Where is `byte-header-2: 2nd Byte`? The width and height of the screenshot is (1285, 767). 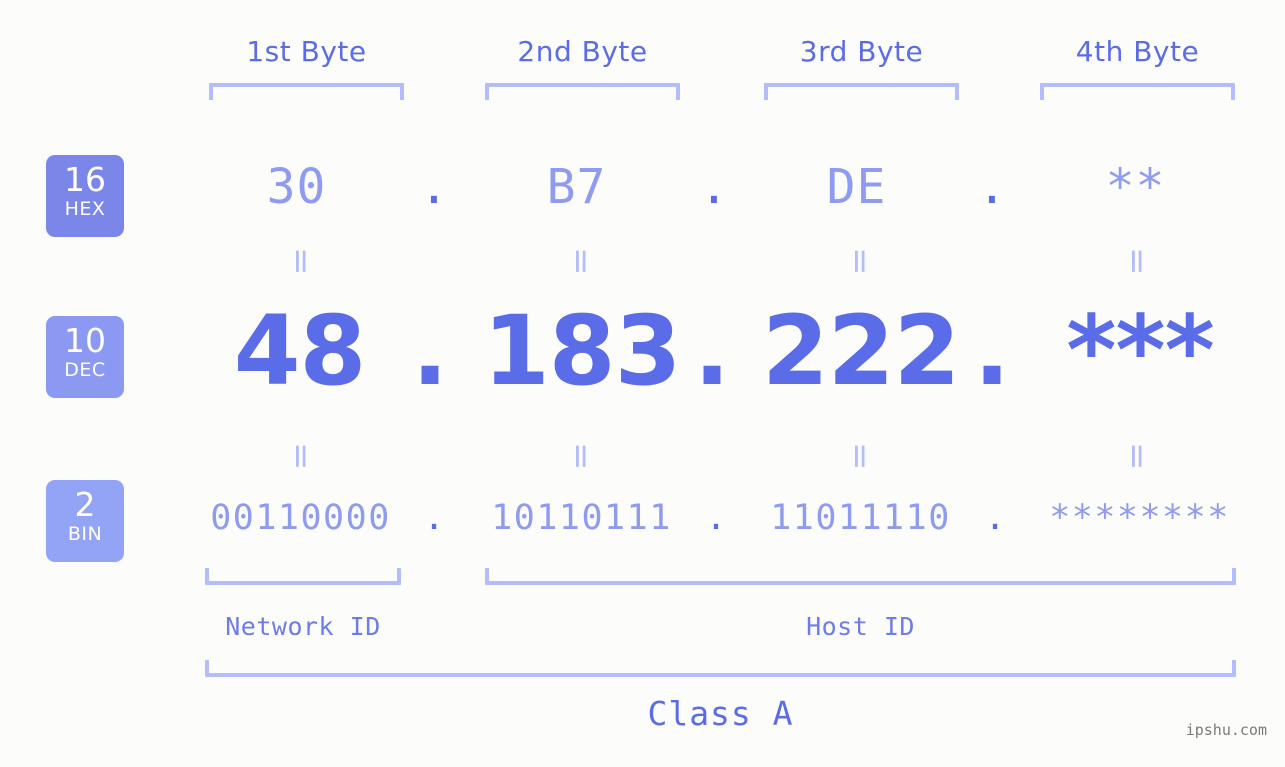
byte-header-2: 2nd Byte is located at coordinates (582, 51).